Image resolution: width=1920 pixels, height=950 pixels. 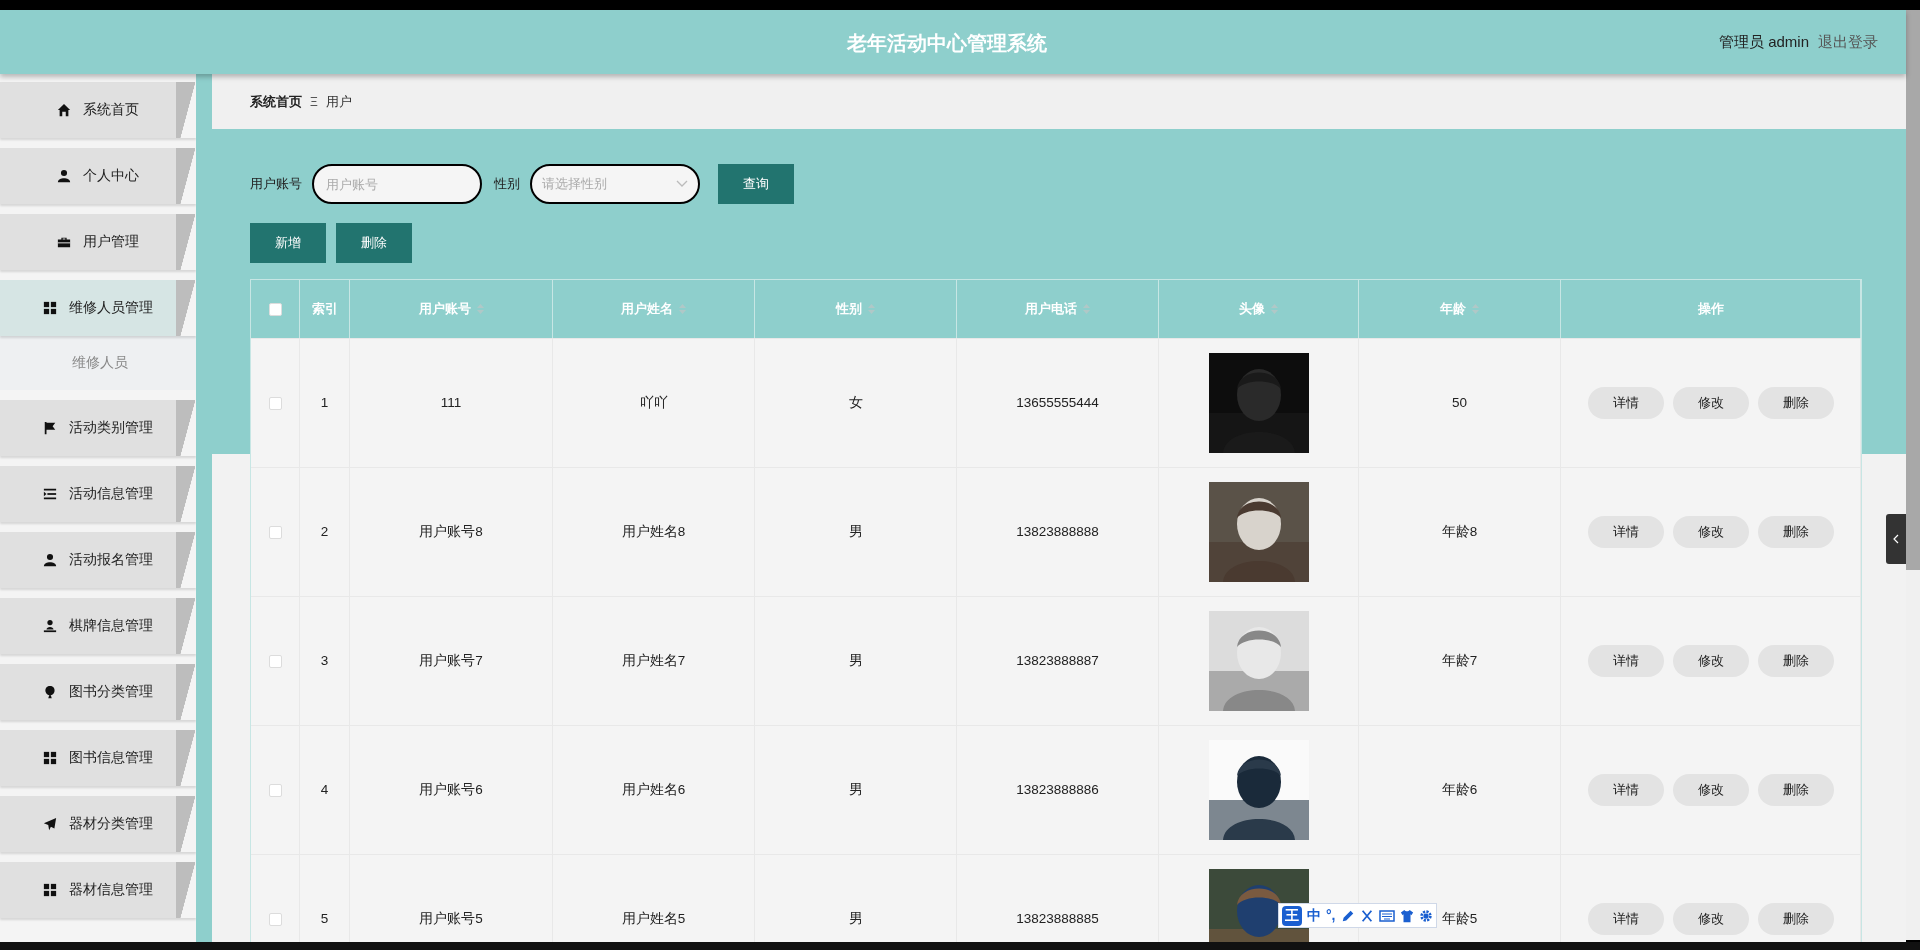 I want to click on chevron-down-icon, so click(x=682, y=184).